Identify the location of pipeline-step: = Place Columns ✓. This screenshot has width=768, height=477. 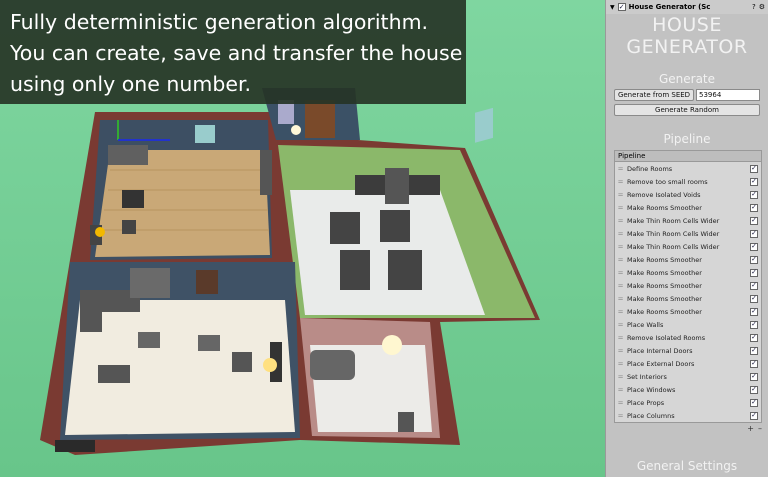
(688, 415).